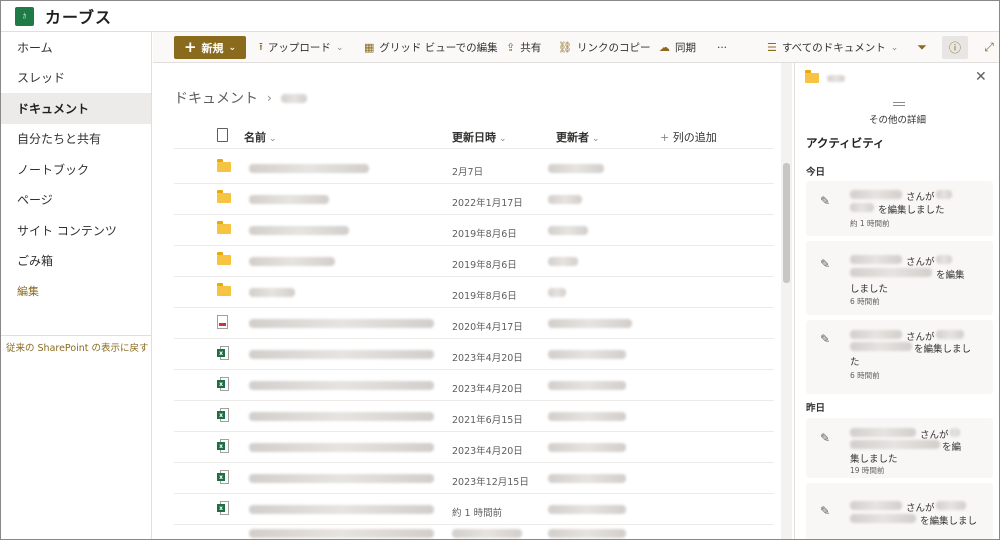 The image size is (1000, 540). Describe the element at coordinates (468, 172) in the screenshot. I see `modified-date: 2月7日` at that location.